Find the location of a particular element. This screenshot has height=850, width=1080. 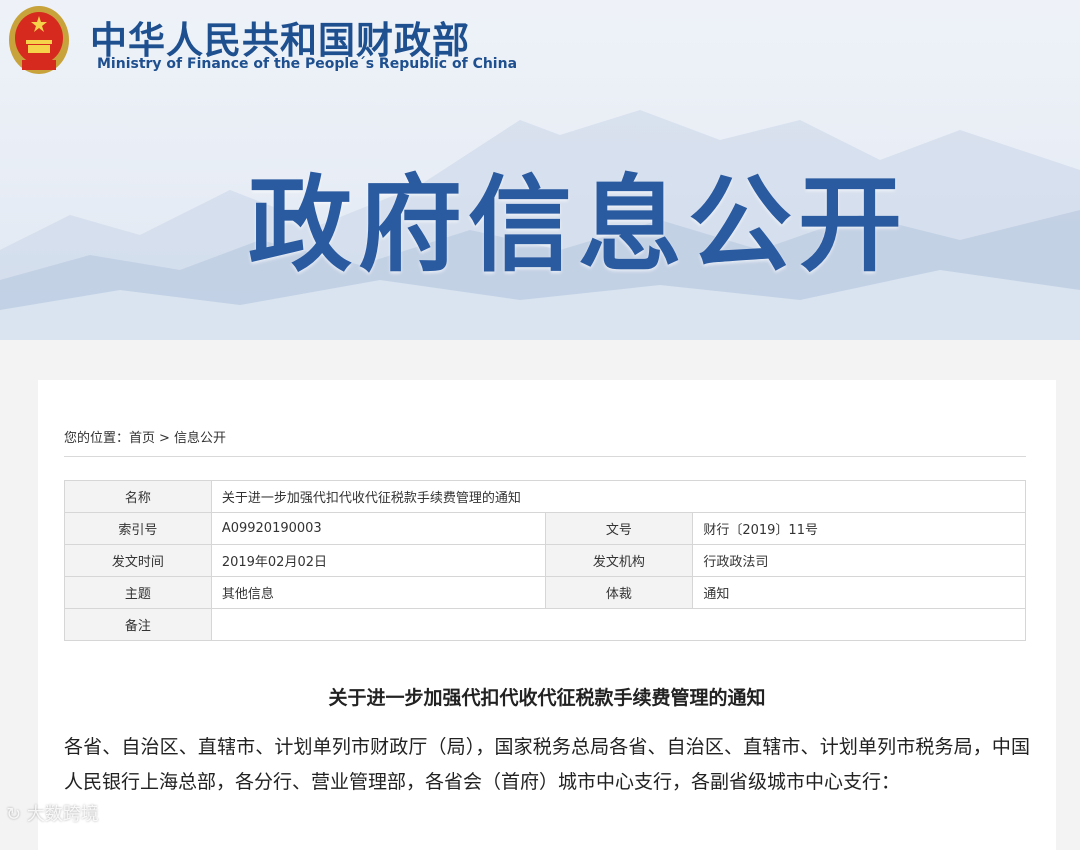

watermark: ↻ 大数跨境 is located at coordinates (52, 813).